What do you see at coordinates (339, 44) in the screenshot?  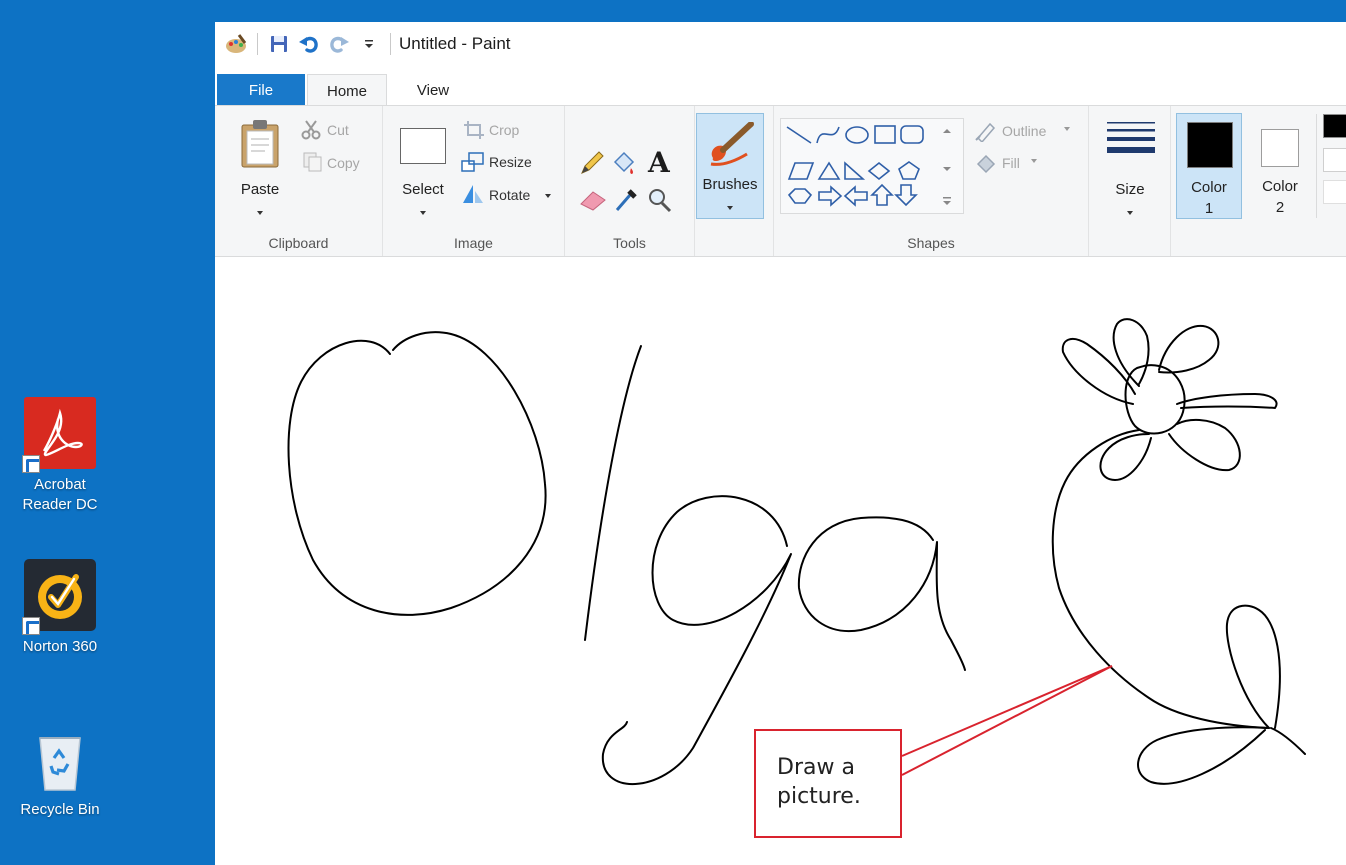 I see `redo-icon` at bounding box center [339, 44].